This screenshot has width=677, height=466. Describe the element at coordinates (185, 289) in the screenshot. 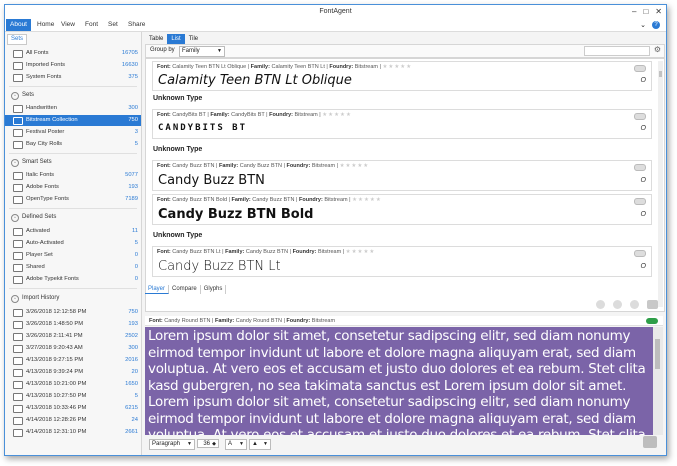

I see `tab-compare: Compare` at that location.